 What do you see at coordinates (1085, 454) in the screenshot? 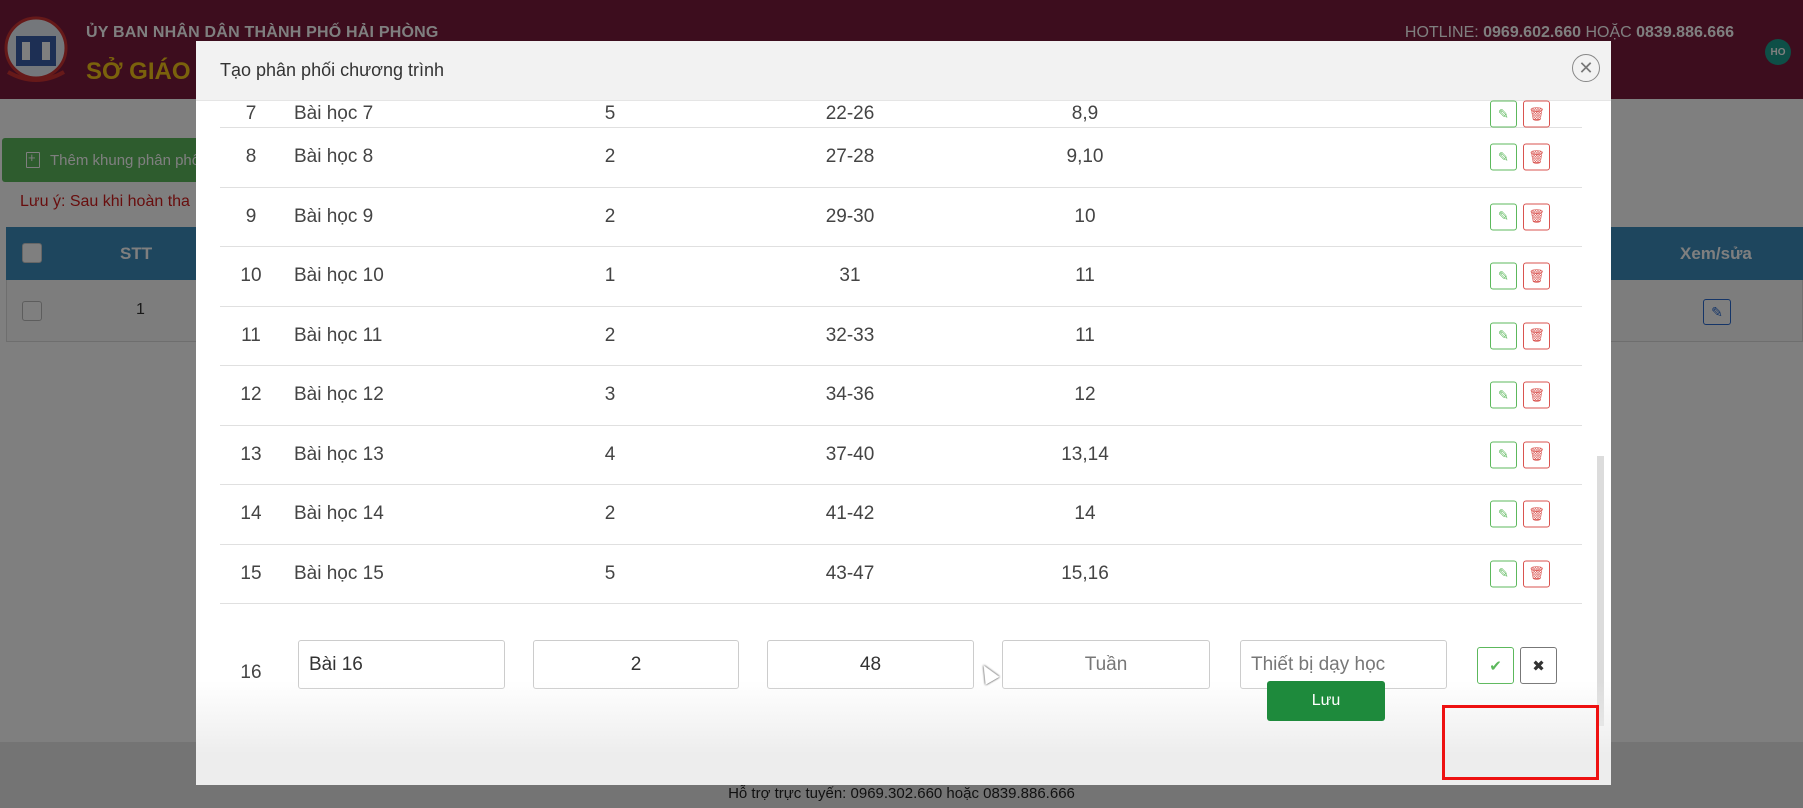
I see `row-tuan: 13,14` at bounding box center [1085, 454].